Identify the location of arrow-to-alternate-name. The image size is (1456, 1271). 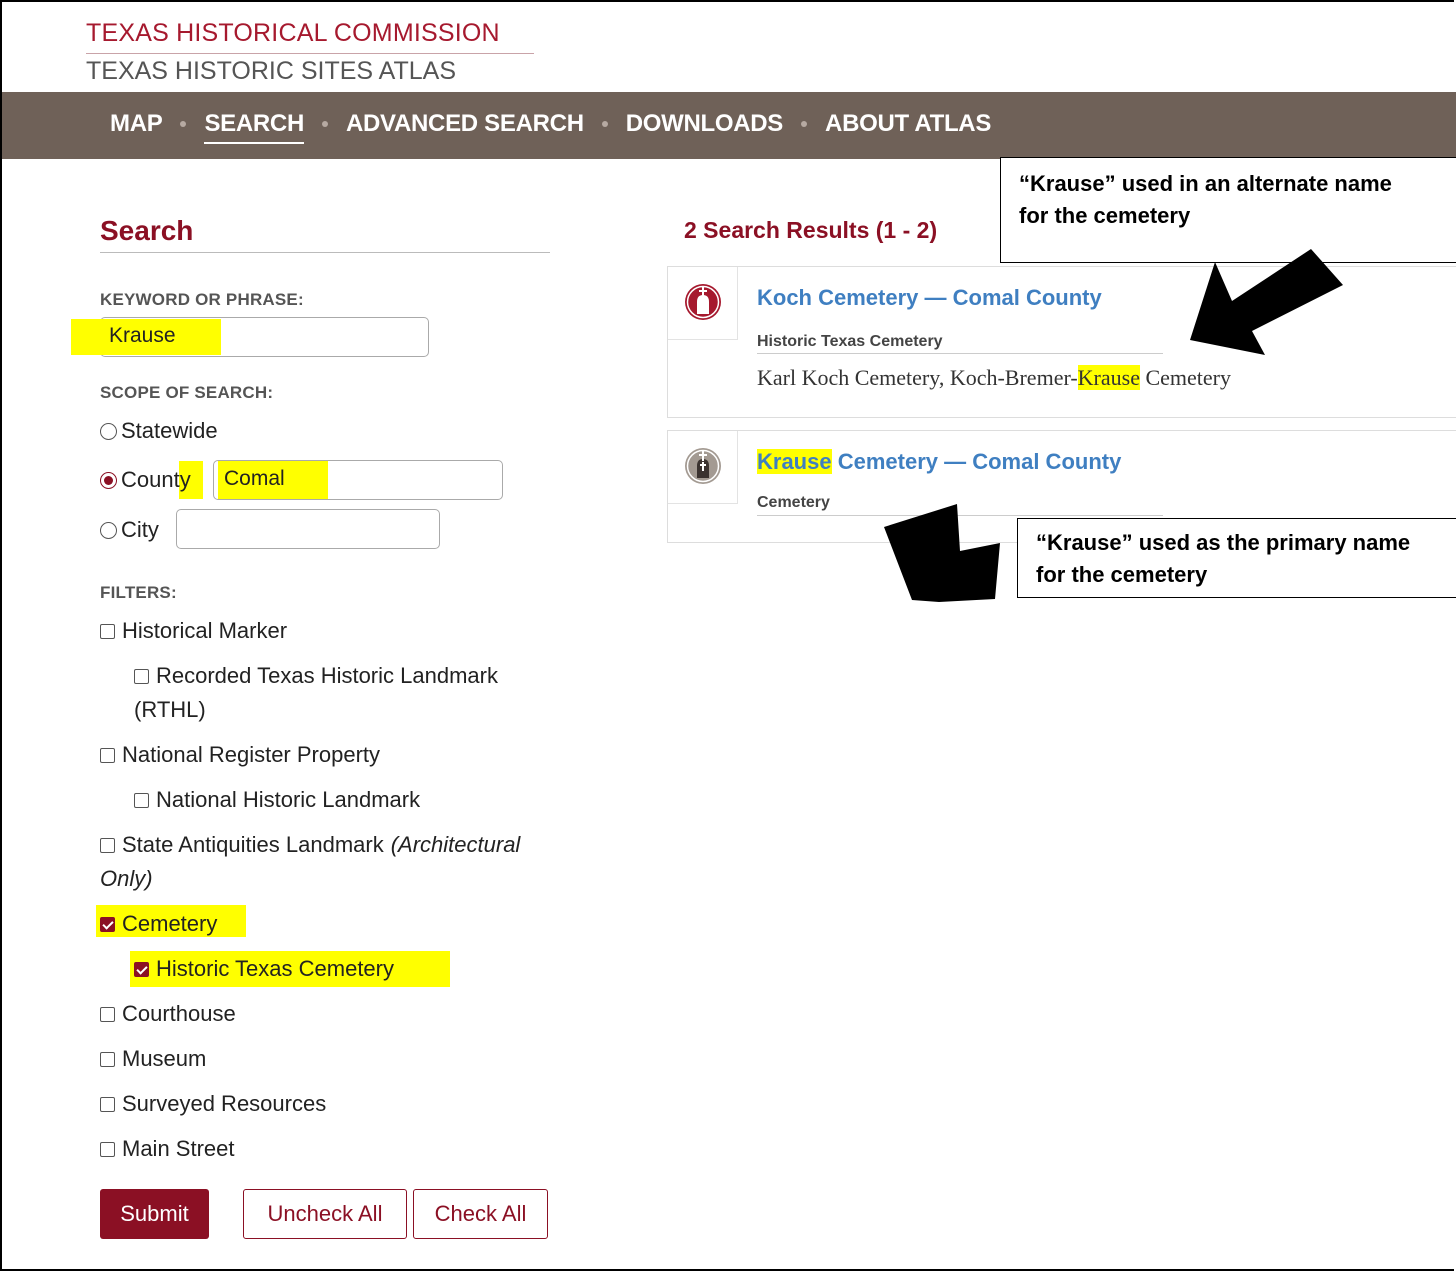
(1266, 302).